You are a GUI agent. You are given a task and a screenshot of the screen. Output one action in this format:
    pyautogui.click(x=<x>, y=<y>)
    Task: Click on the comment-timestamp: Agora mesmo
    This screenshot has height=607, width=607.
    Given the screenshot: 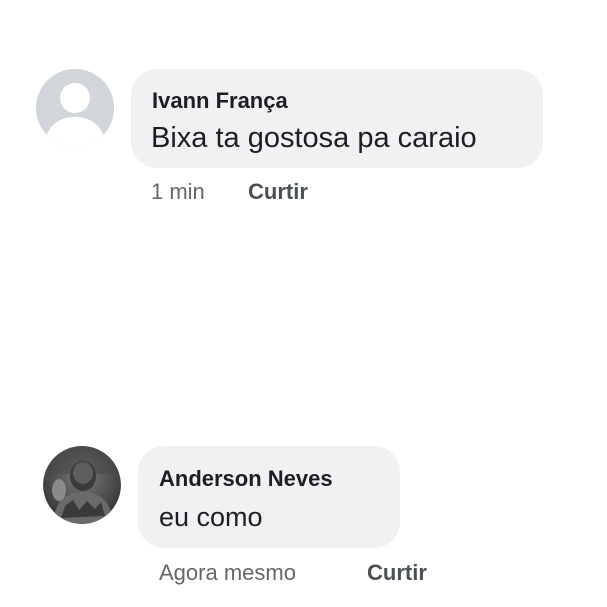 What is the action you would take?
    pyautogui.click(x=227, y=573)
    